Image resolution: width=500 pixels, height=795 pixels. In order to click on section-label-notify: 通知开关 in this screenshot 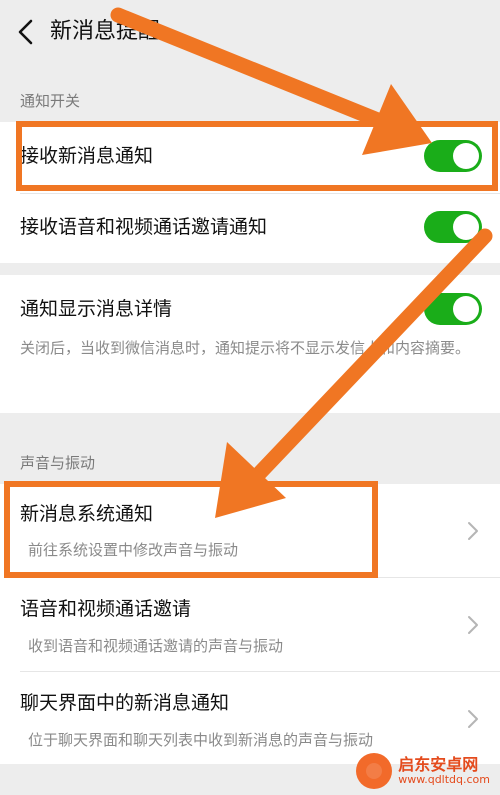, I will do `click(50, 101)`.